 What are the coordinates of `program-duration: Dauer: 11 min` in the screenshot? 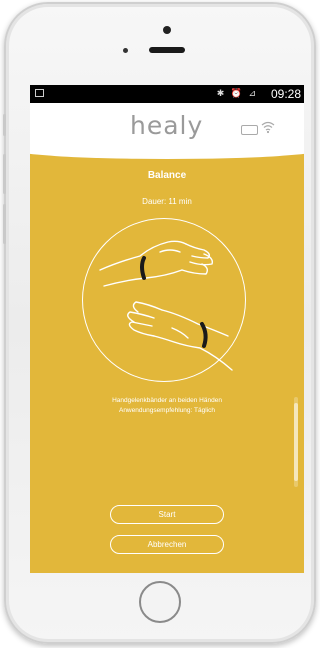 It's located at (167, 201).